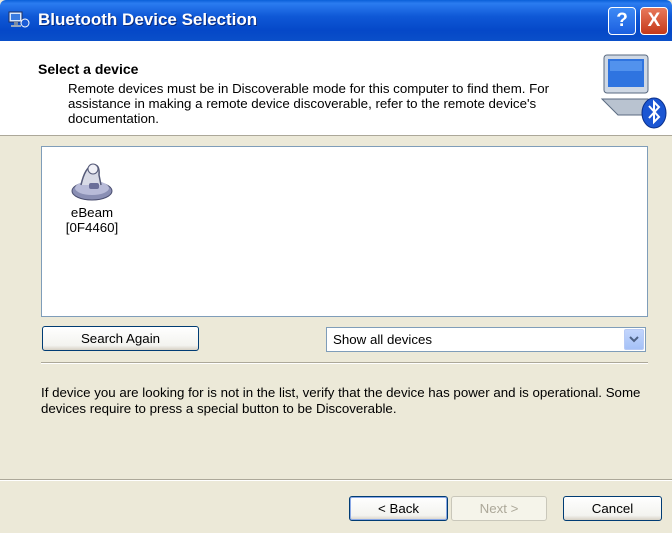 This screenshot has height=533, width=672. Describe the element at coordinates (336, 20) in the screenshot. I see `title-bar: Bluetooth Device Selection ? X` at that location.